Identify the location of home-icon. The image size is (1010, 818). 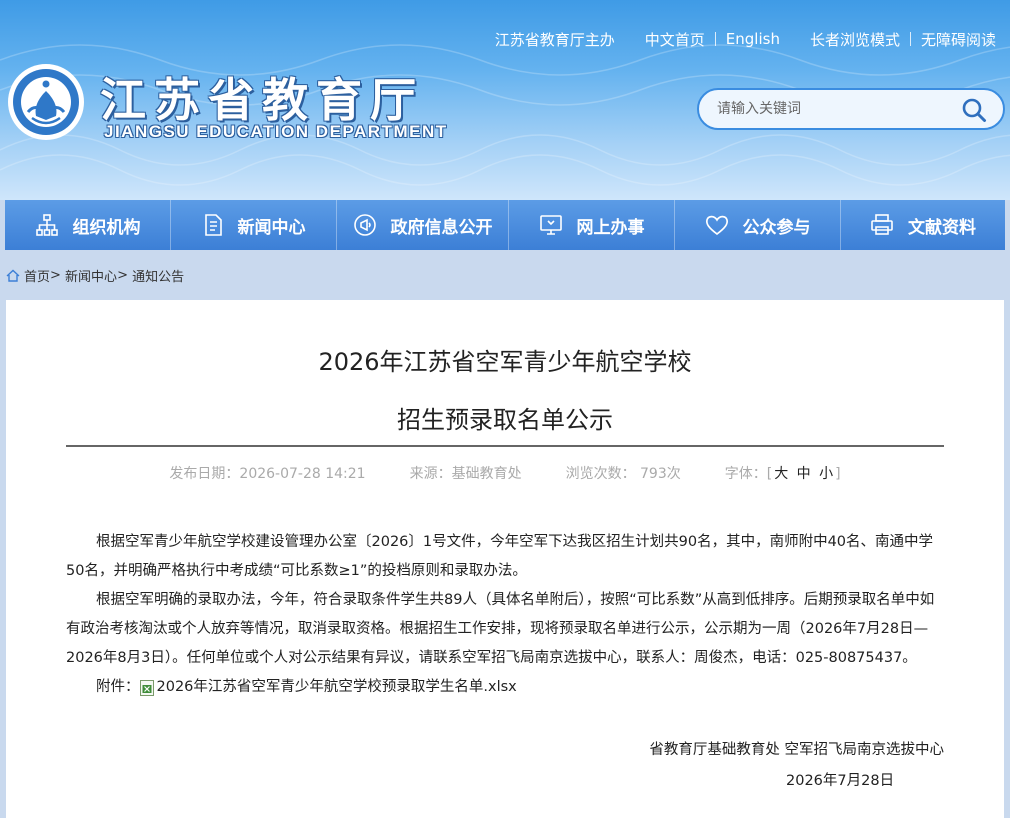
(13, 275).